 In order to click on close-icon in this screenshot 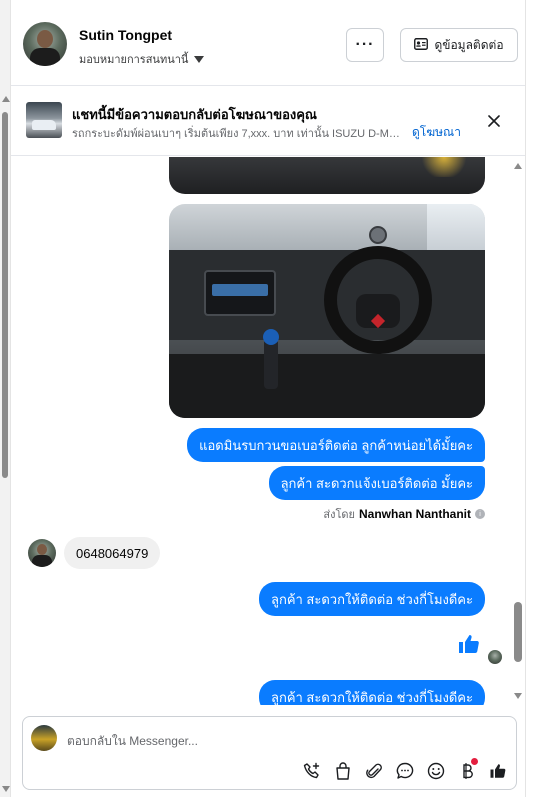, I will do `click(494, 121)`.